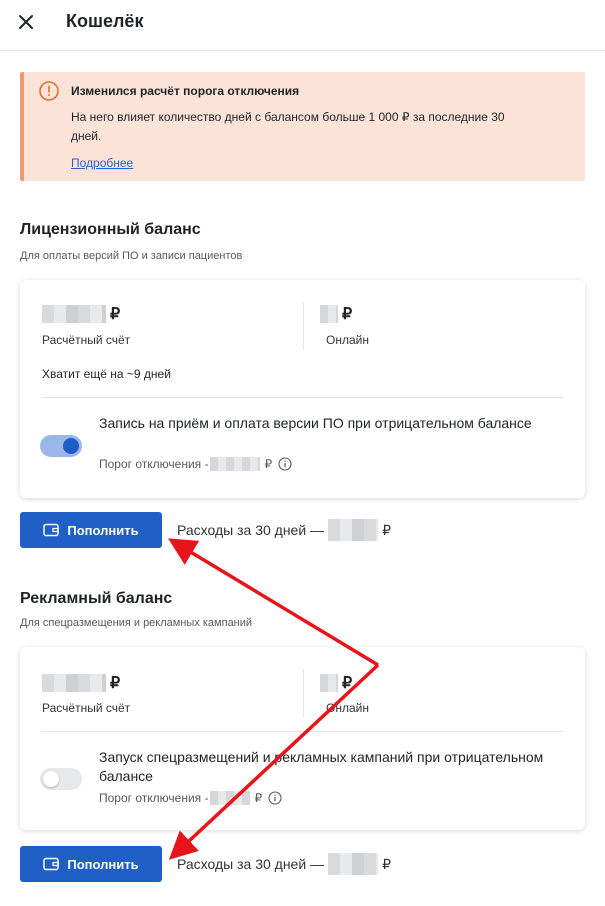  Describe the element at coordinates (61, 779) in the screenshot. I see `ads-negative-balance-toggle` at that location.